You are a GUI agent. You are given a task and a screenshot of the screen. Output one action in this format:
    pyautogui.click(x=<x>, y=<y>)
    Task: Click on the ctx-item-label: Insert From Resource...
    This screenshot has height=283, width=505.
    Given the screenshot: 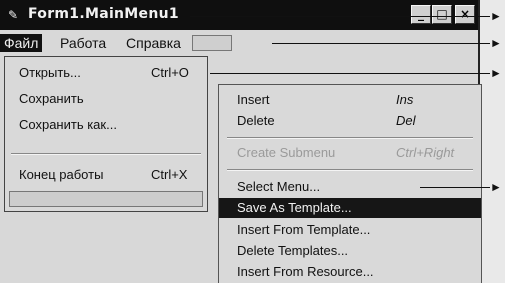 What is the action you would take?
    pyautogui.click(x=305, y=271)
    